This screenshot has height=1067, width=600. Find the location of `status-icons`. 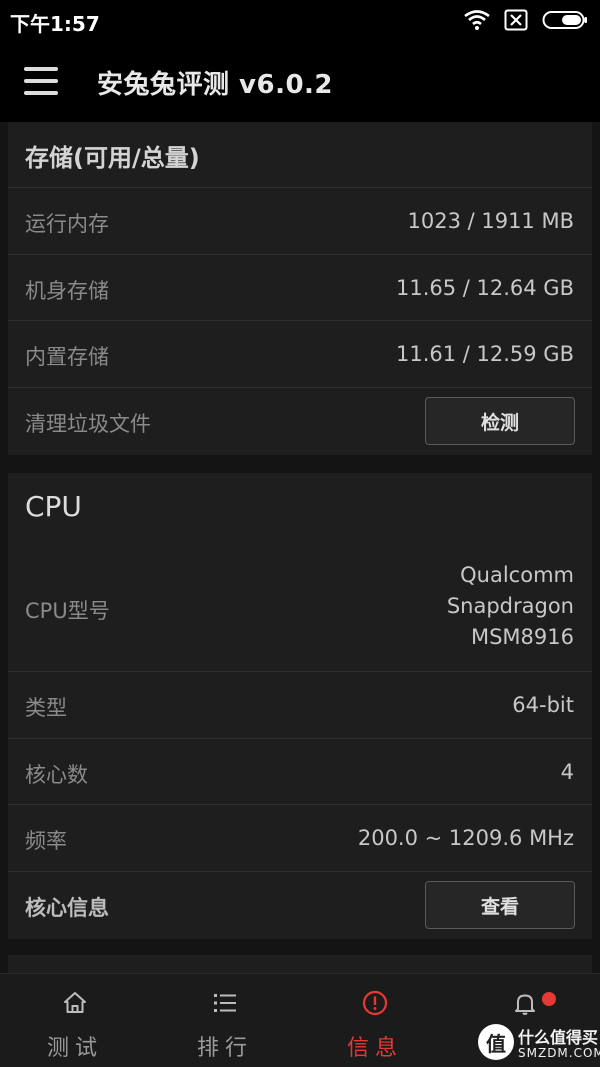

status-icons is located at coordinates (526, 20).